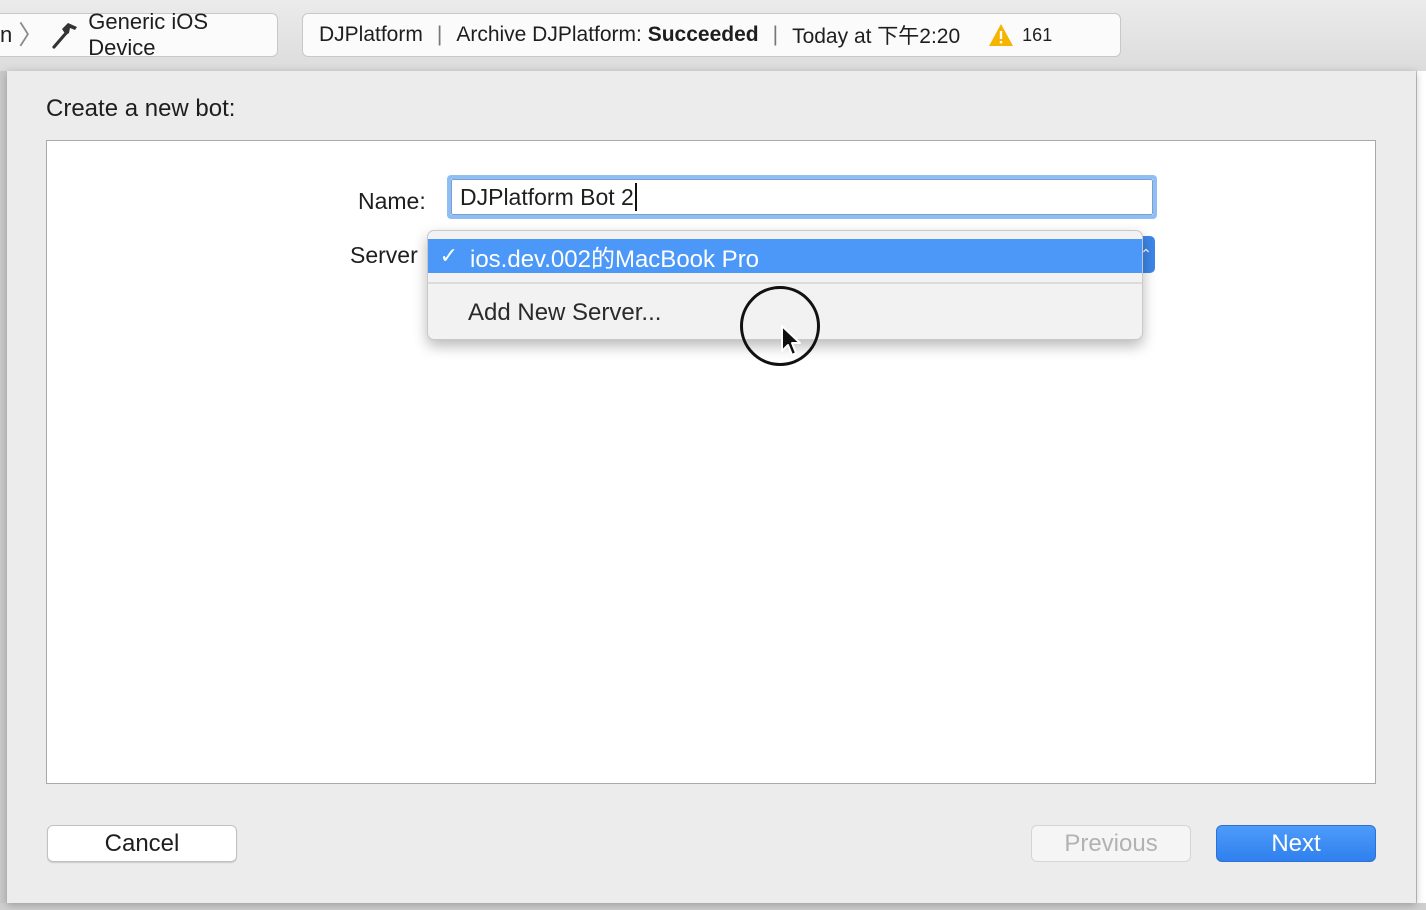  What do you see at coordinates (31, 35) in the screenshot?
I see `chevron-right-icon: 〉` at bounding box center [31, 35].